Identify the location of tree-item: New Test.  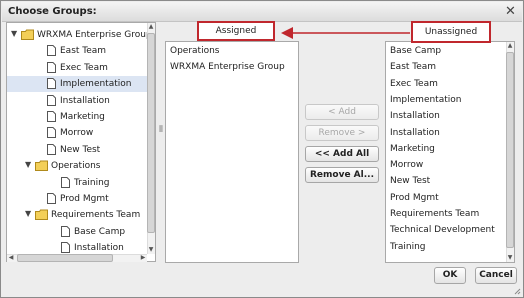
(77, 150).